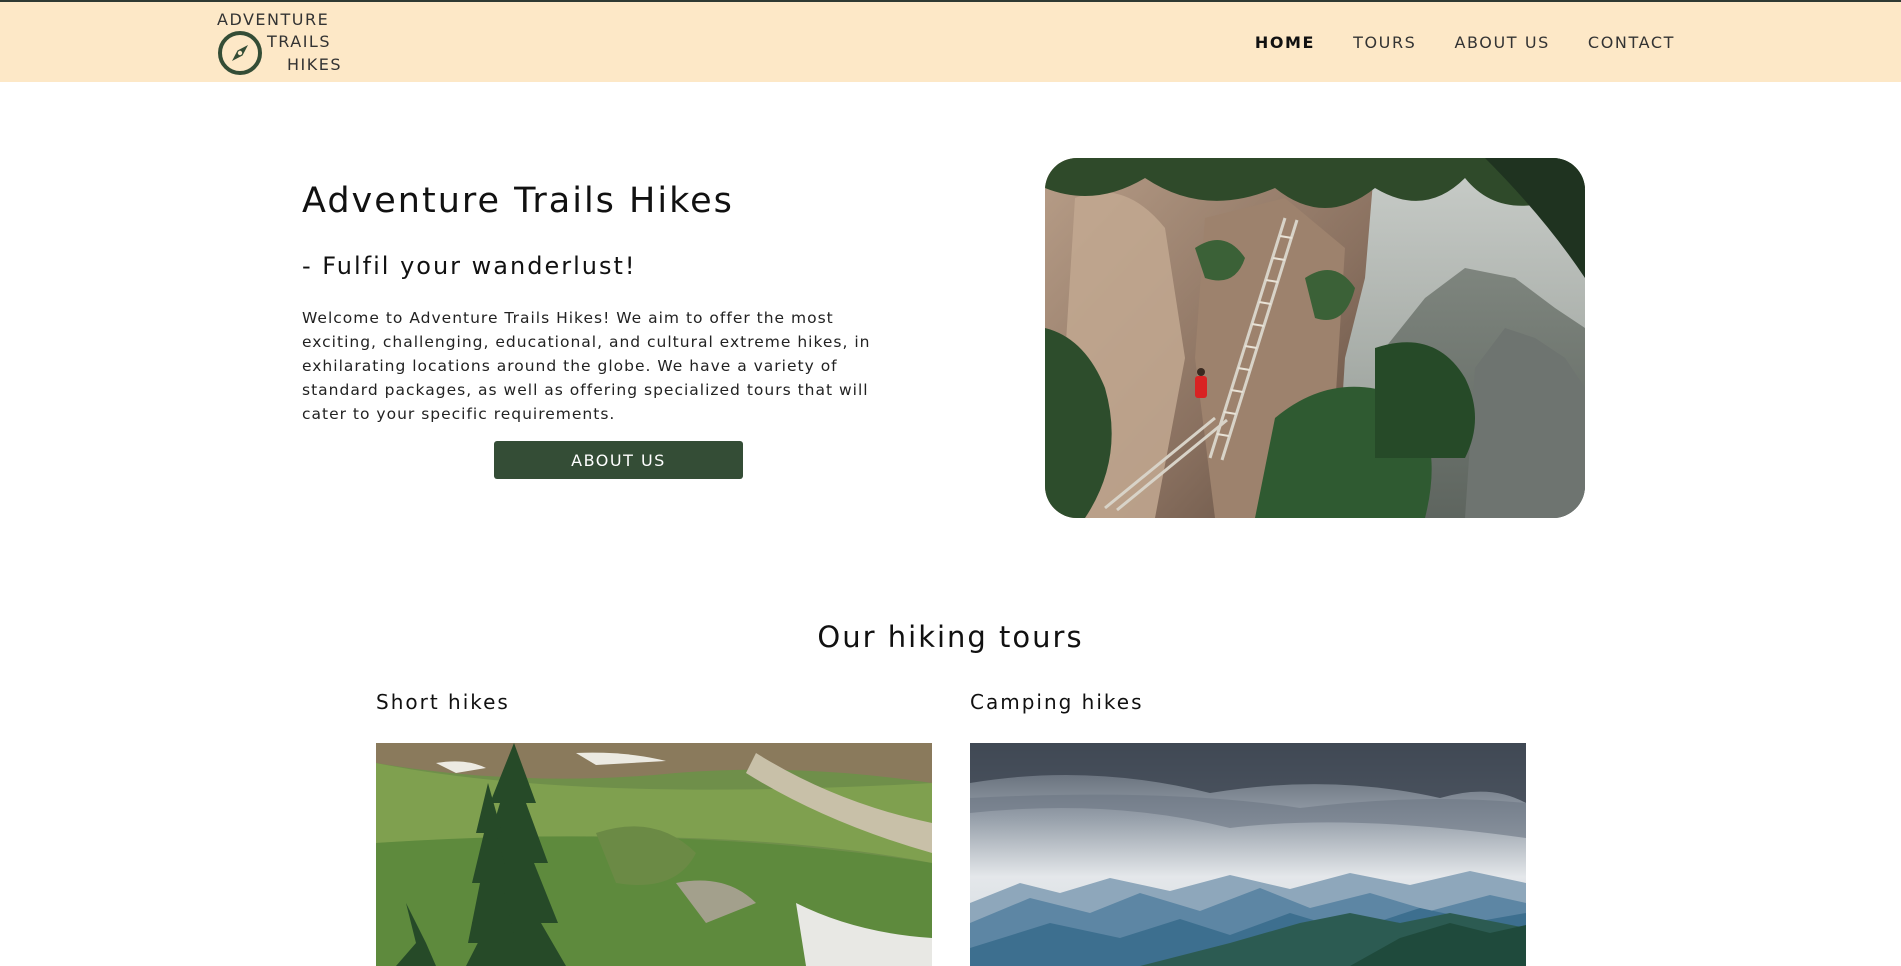 This screenshot has height=966, width=1901. Describe the element at coordinates (469, 266) in the screenshot. I see `hero-subtitle: - Fulfil your wanderlust!` at that location.